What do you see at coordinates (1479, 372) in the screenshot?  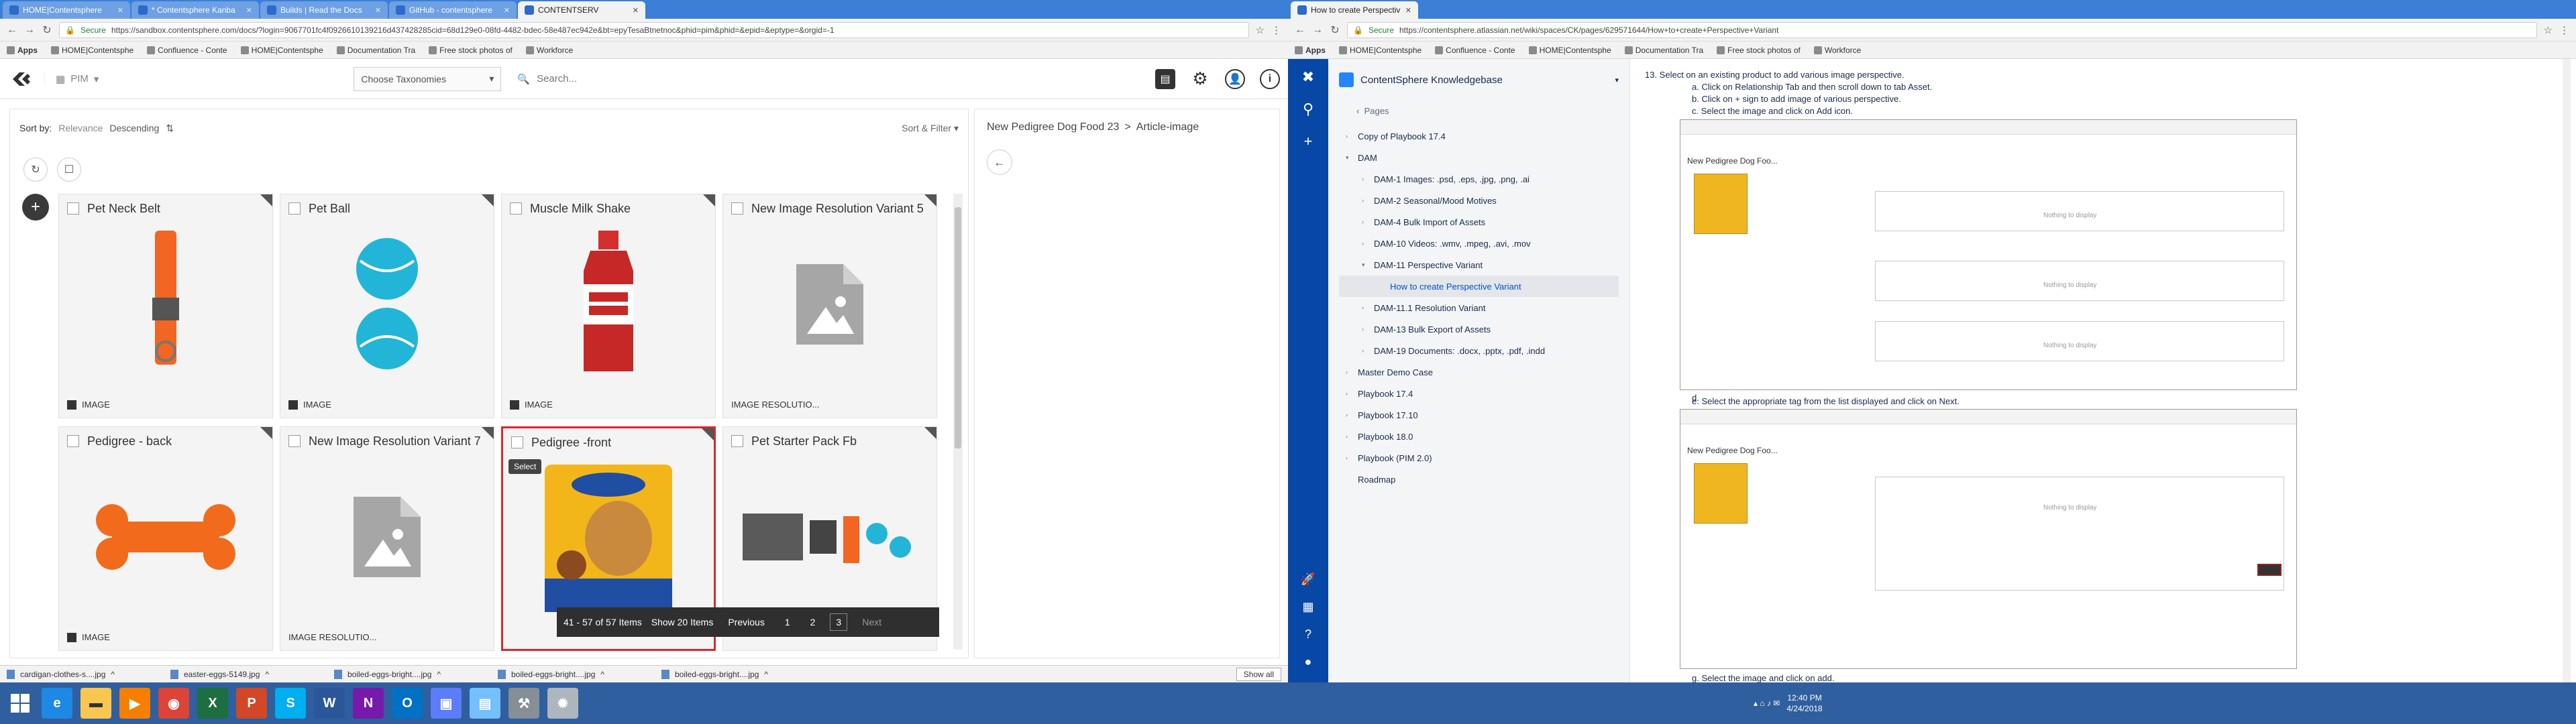 I see `tree-item: › Master Demo Case` at bounding box center [1479, 372].